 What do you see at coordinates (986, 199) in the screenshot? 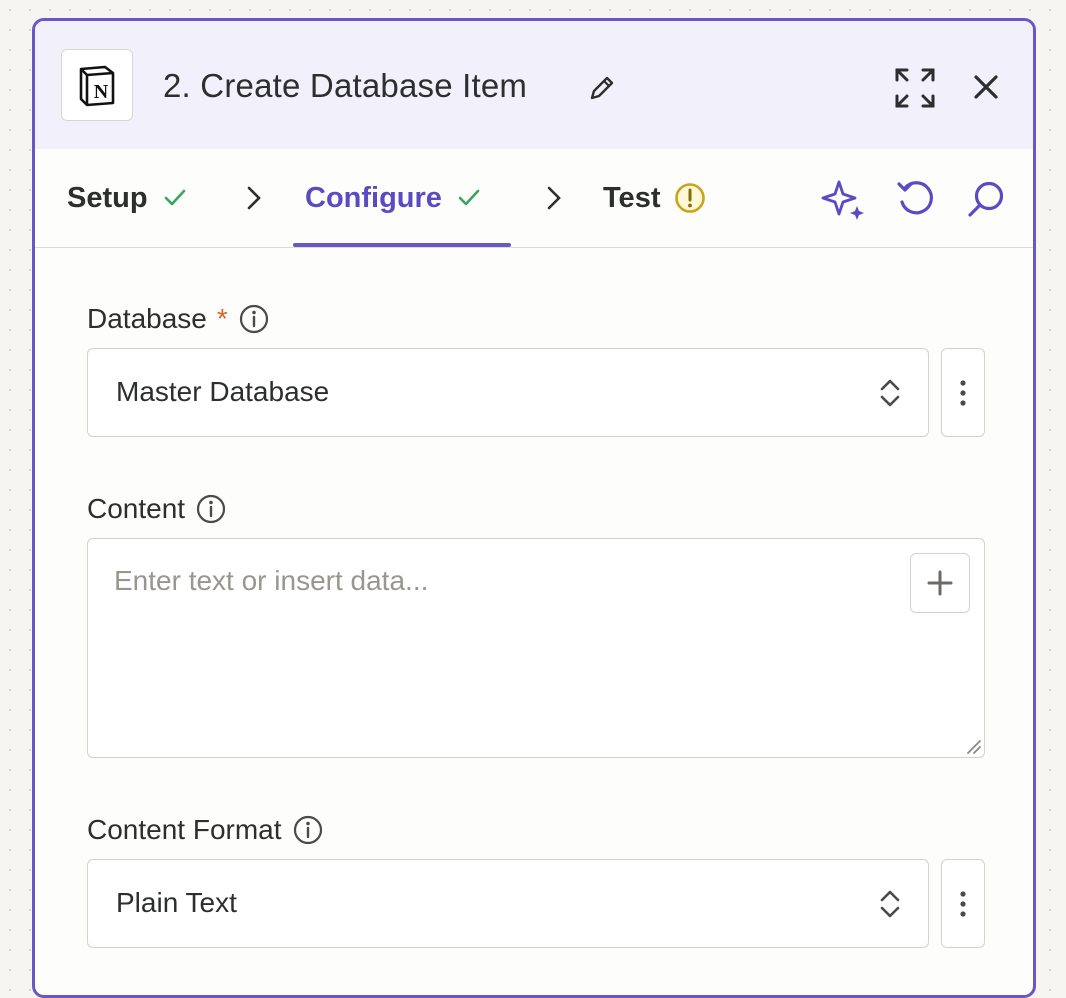
I see `search-icon` at bounding box center [986, 199].